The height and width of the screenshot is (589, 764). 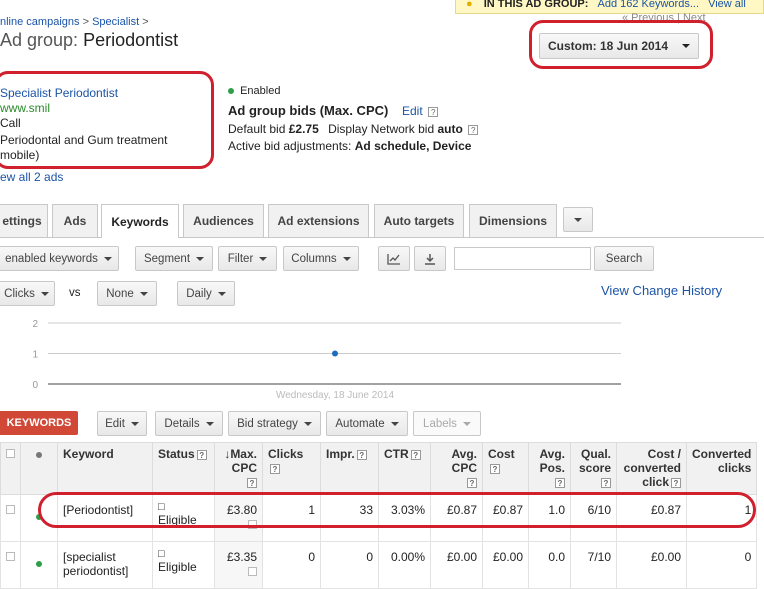 What do you see at coordinates (419, 220) in the screenshot?
I see `tab-auto-targets: Auto targets` at bounding box center [419, 220].